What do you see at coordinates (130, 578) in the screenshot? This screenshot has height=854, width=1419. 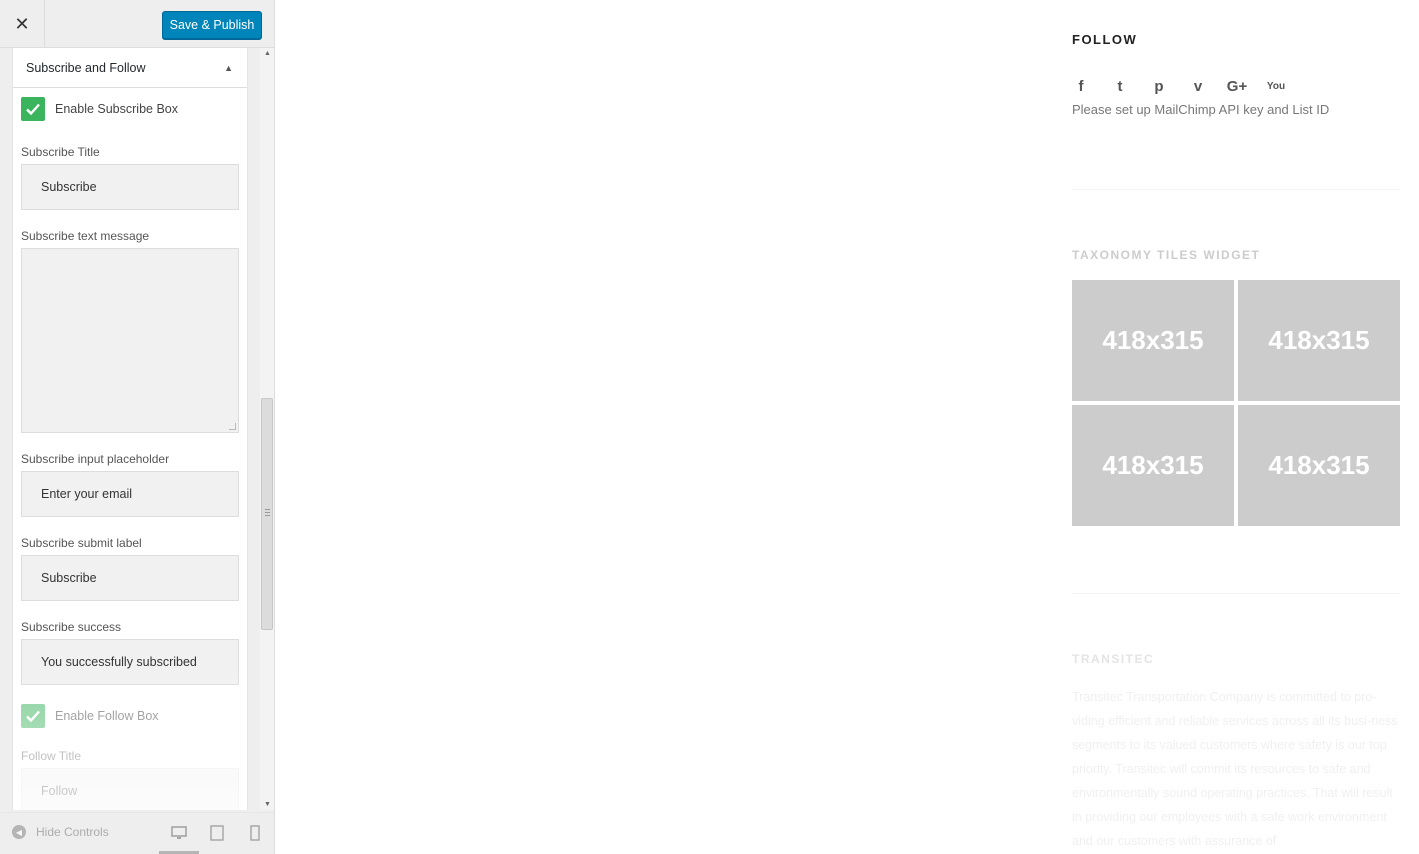 I see `subscribe-submit-input: Subscribe` at bounding box center [130, 578].